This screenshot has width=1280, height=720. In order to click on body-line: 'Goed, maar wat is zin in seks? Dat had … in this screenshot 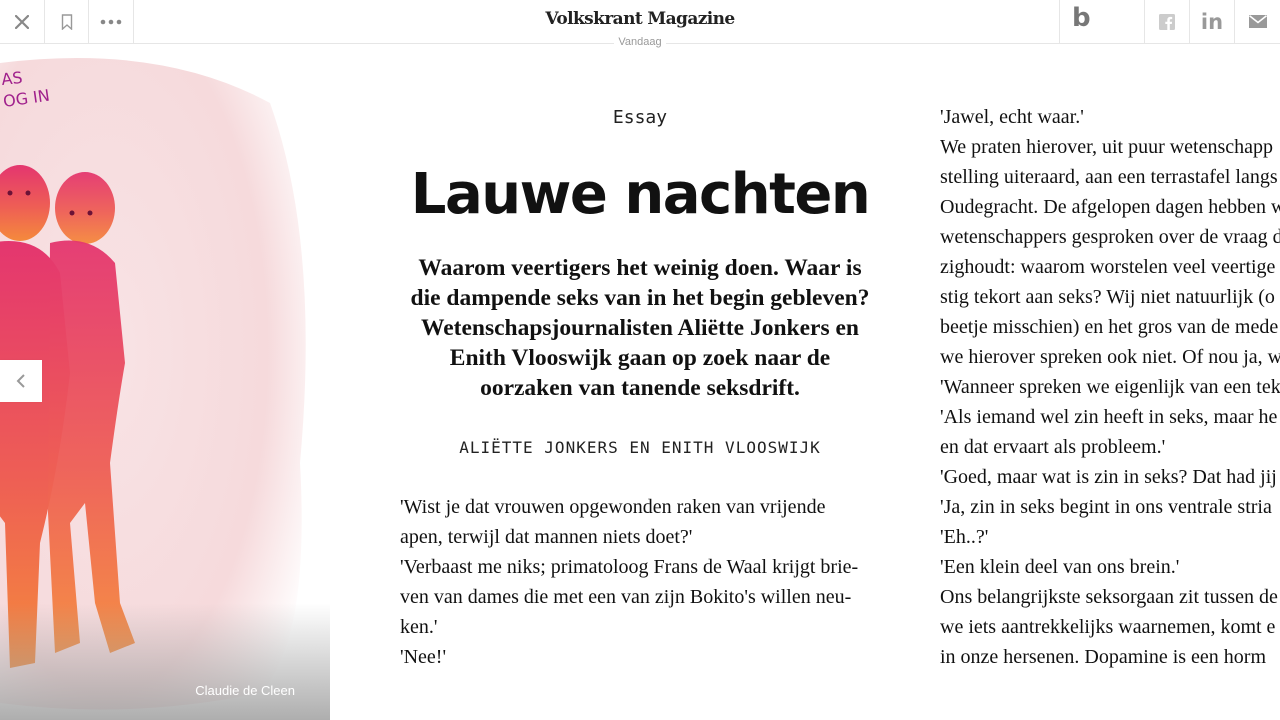, I will do `click(1108, 477)`.